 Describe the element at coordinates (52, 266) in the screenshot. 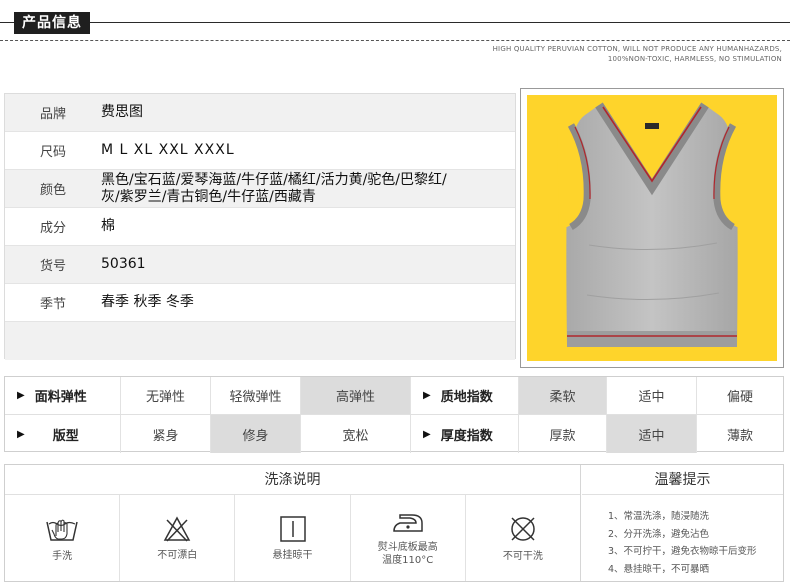

I see `item-no-label: 货号` at that location.